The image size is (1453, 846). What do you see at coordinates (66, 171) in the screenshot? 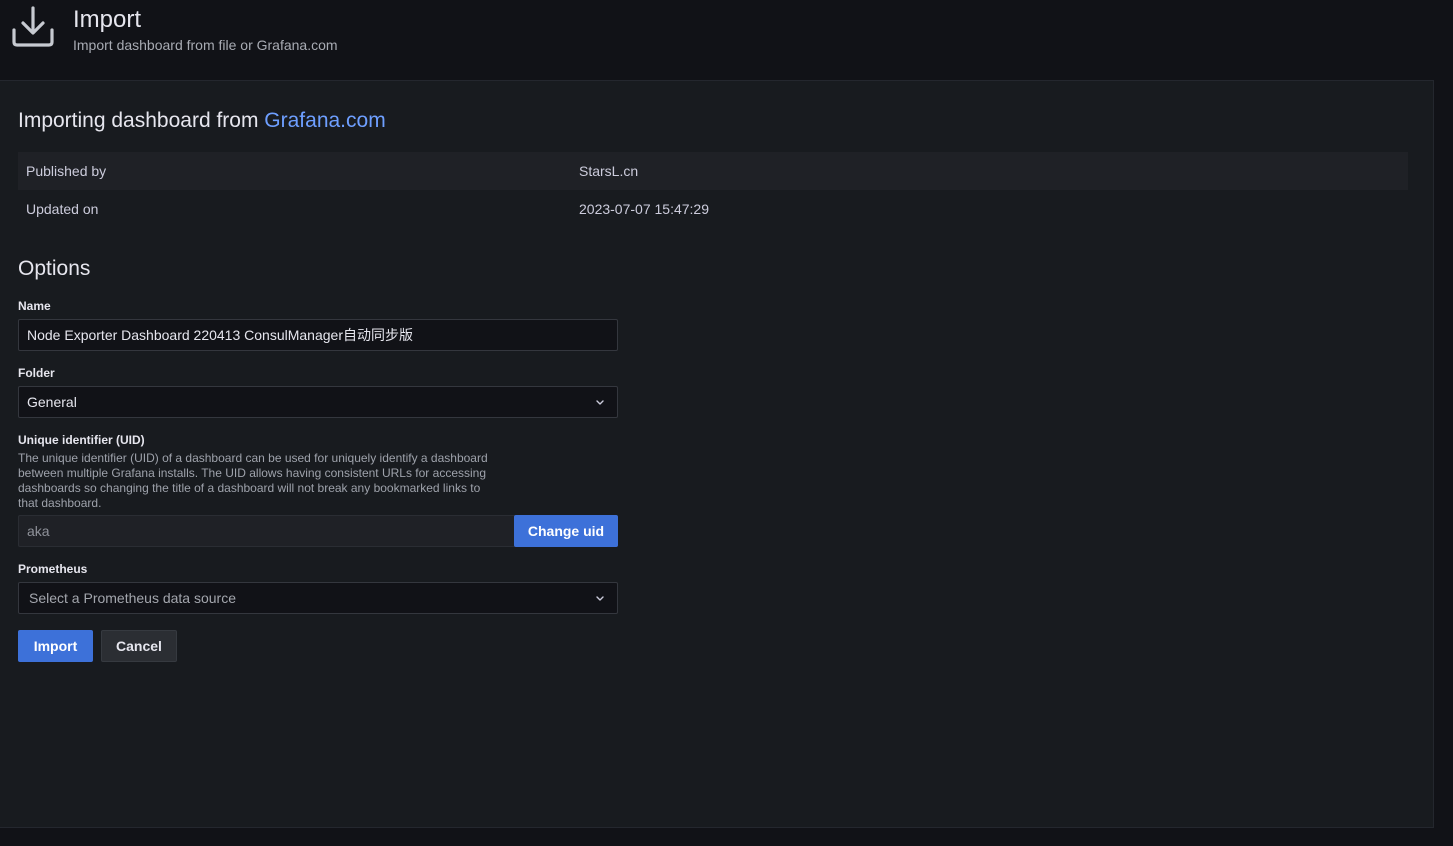
I see `info-key: Published by` at bounding box center [66, 171].